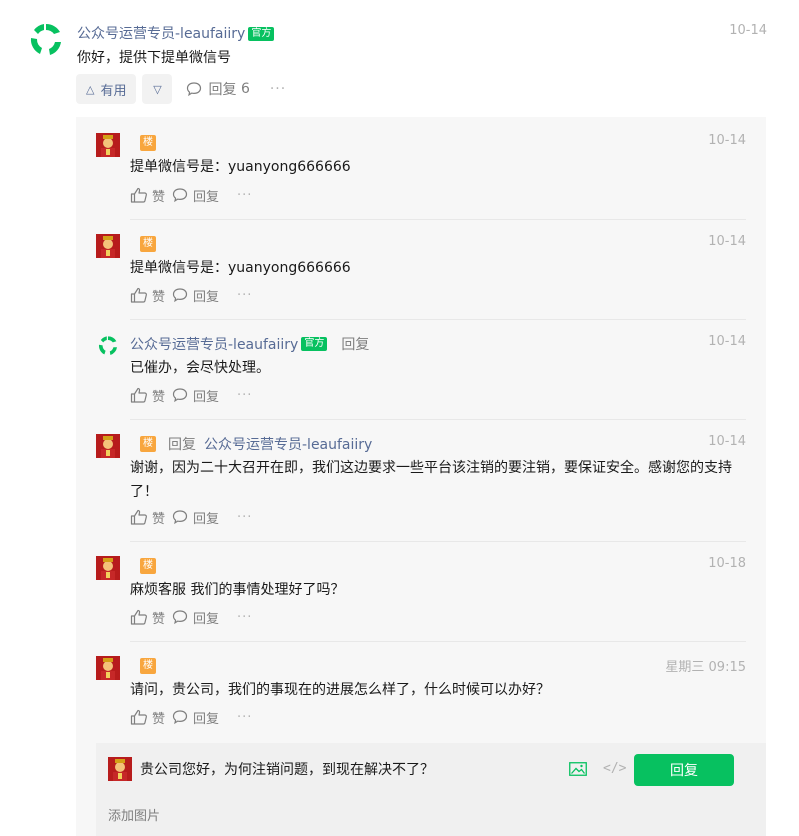 The image size is (799, 836). Describe the element at coordinates (421, 601) in the screenshot. I see `reply-item: 楼 10-18 麻烦客服 我们的事情处理好了吗？ 赞 回复 ···` at that location.